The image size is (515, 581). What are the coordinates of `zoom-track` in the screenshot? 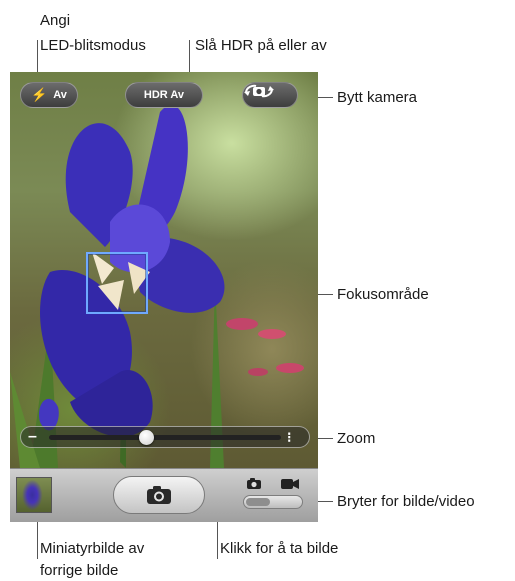 It's located at (165, 437).